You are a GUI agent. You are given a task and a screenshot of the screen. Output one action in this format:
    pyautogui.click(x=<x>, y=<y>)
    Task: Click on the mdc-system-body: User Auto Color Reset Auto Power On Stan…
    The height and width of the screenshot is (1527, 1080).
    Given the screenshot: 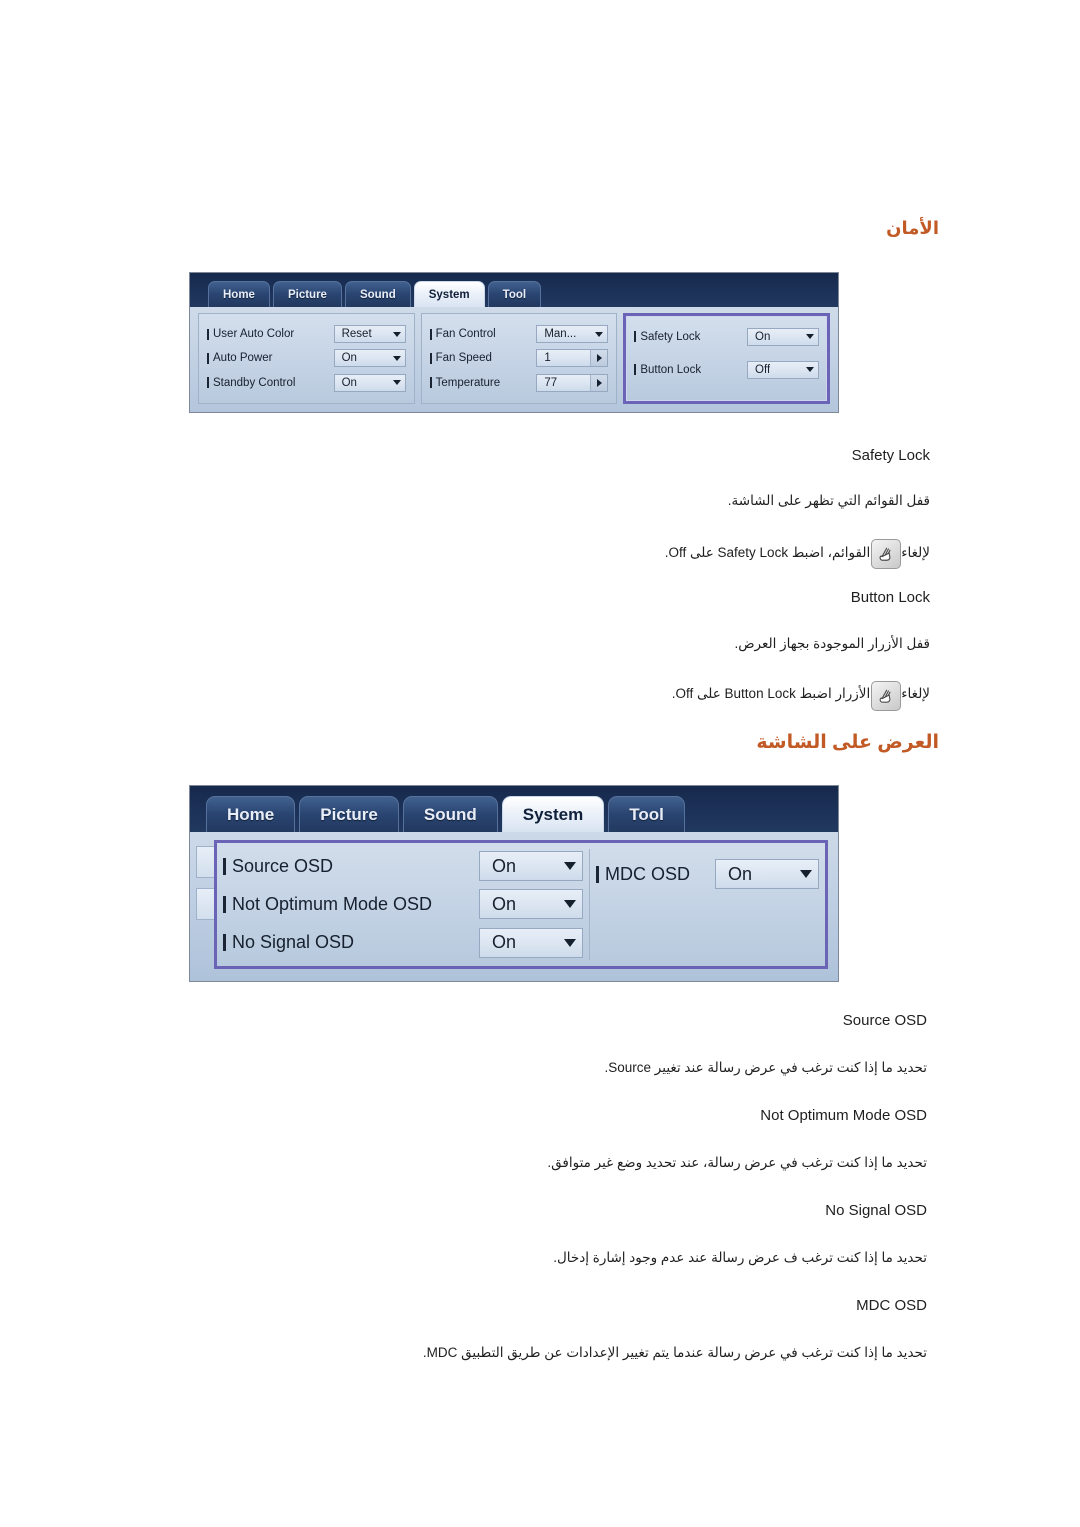 What is the action you would take?
    pyautogui.click(x=514, y=359)
    